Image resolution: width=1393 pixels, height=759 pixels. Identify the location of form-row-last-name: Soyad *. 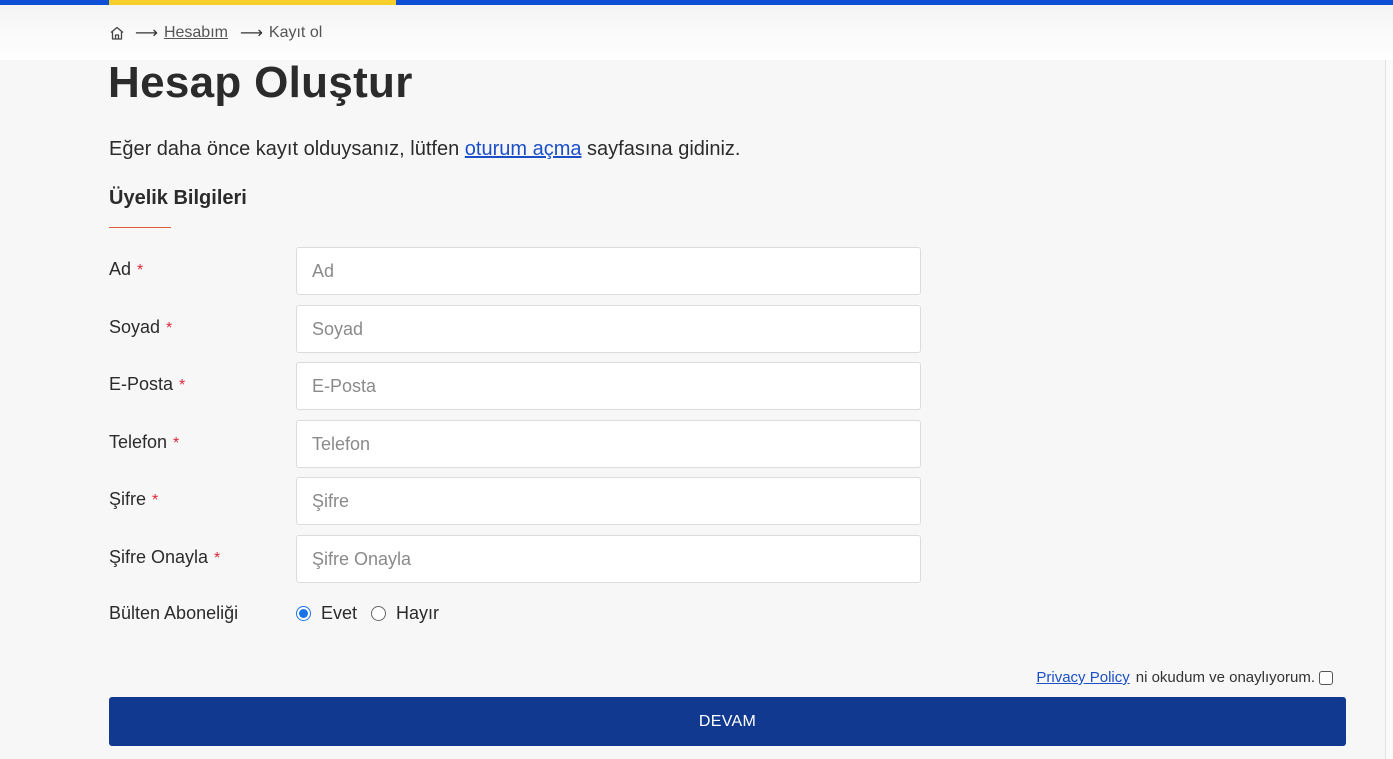
(515, 329).